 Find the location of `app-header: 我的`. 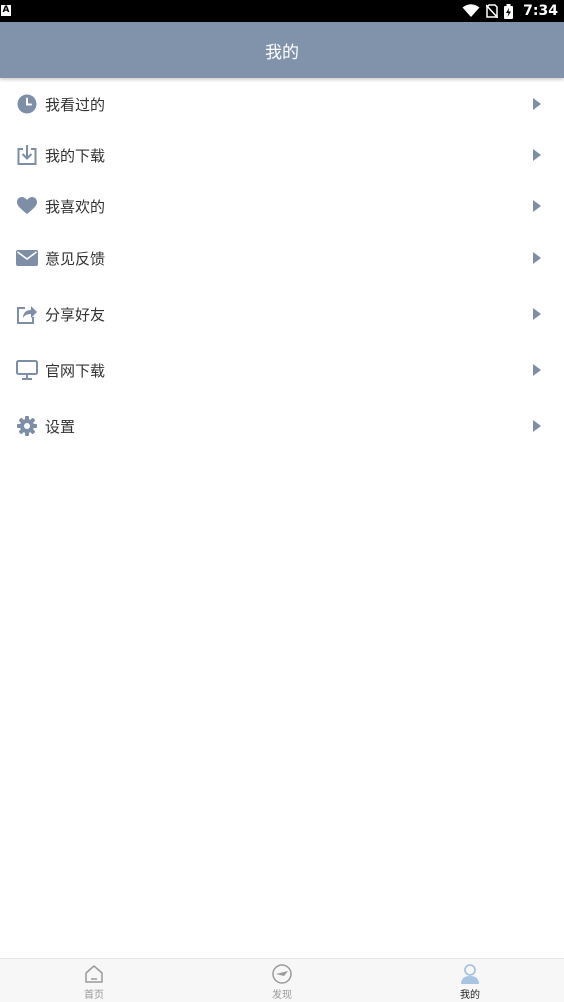

app-header: 我的 is located at coordinates (282, 50).